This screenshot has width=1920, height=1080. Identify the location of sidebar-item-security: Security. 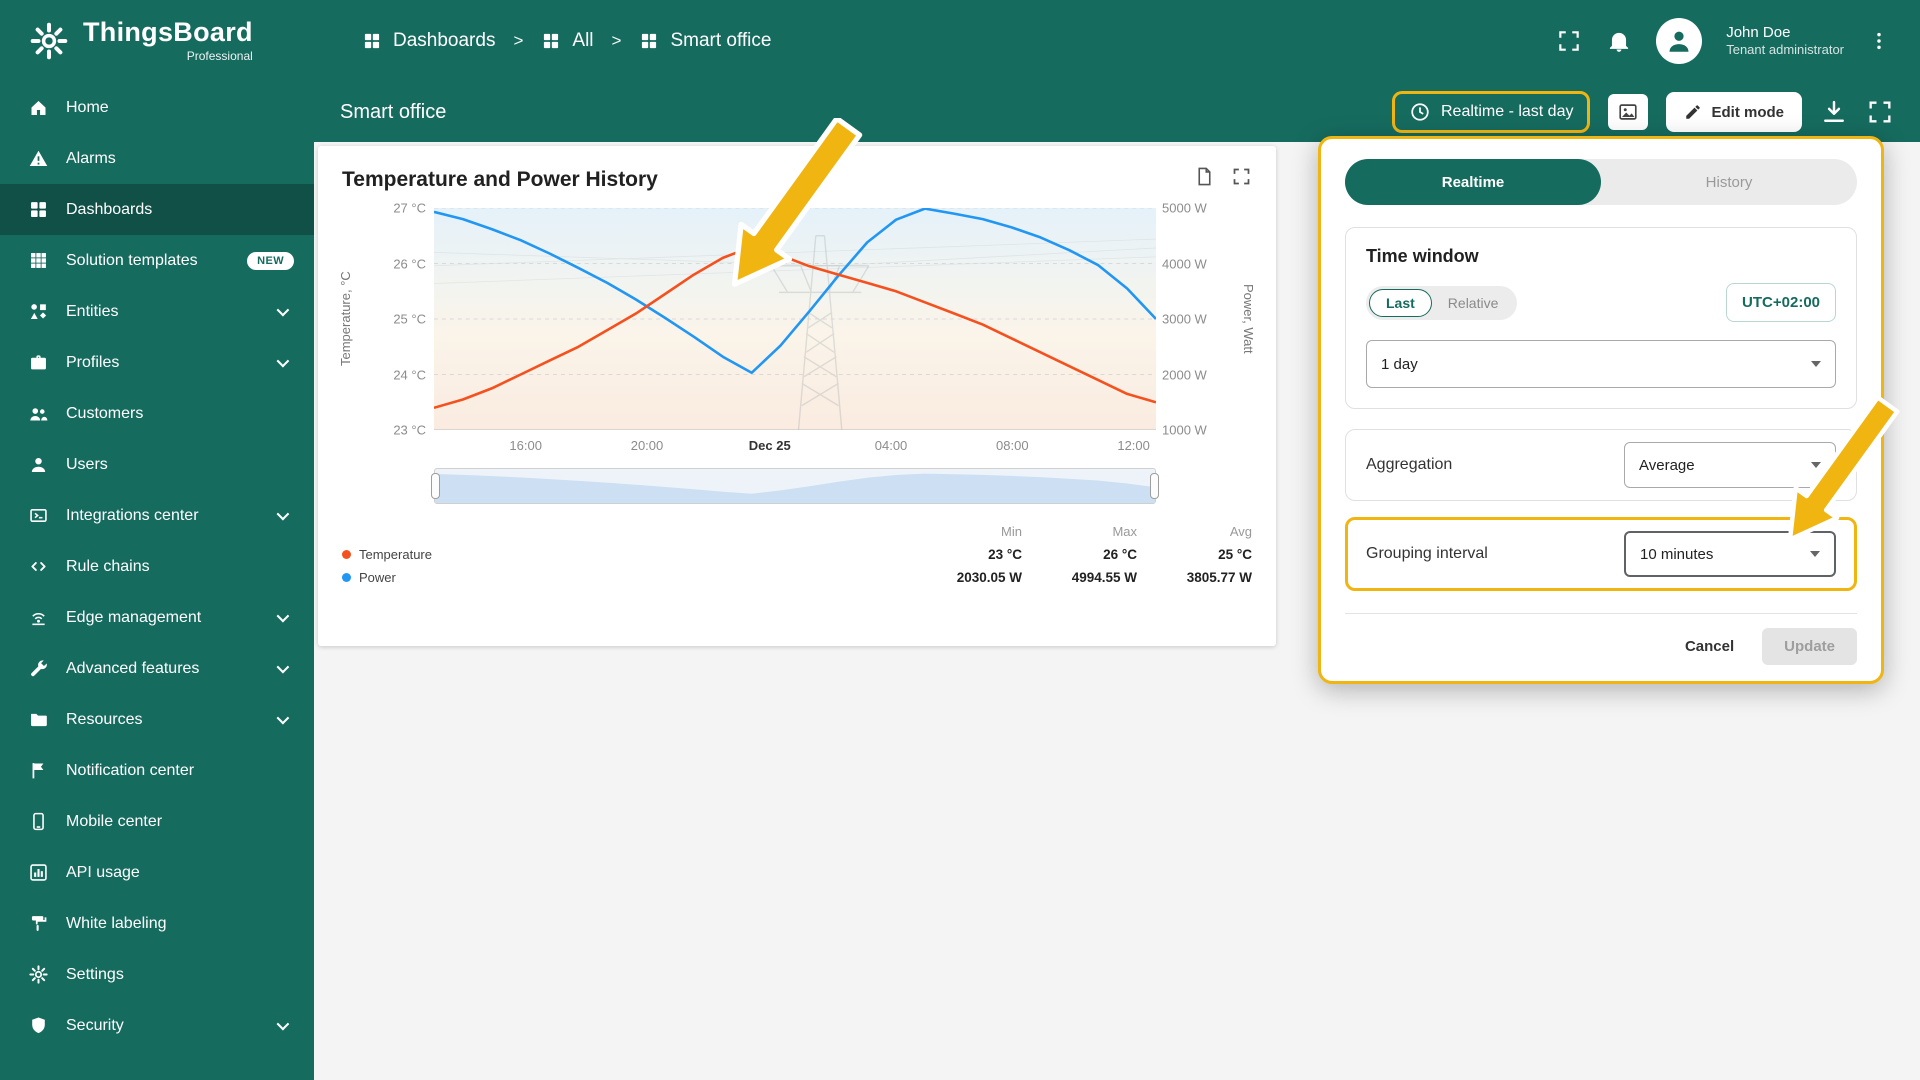
(157, 1025).